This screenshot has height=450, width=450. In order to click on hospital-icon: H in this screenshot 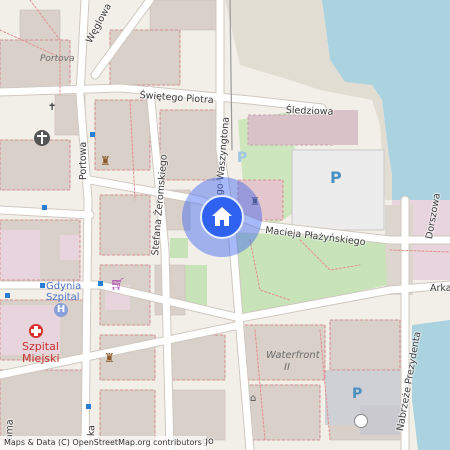, I will do `click(61, 310)`.